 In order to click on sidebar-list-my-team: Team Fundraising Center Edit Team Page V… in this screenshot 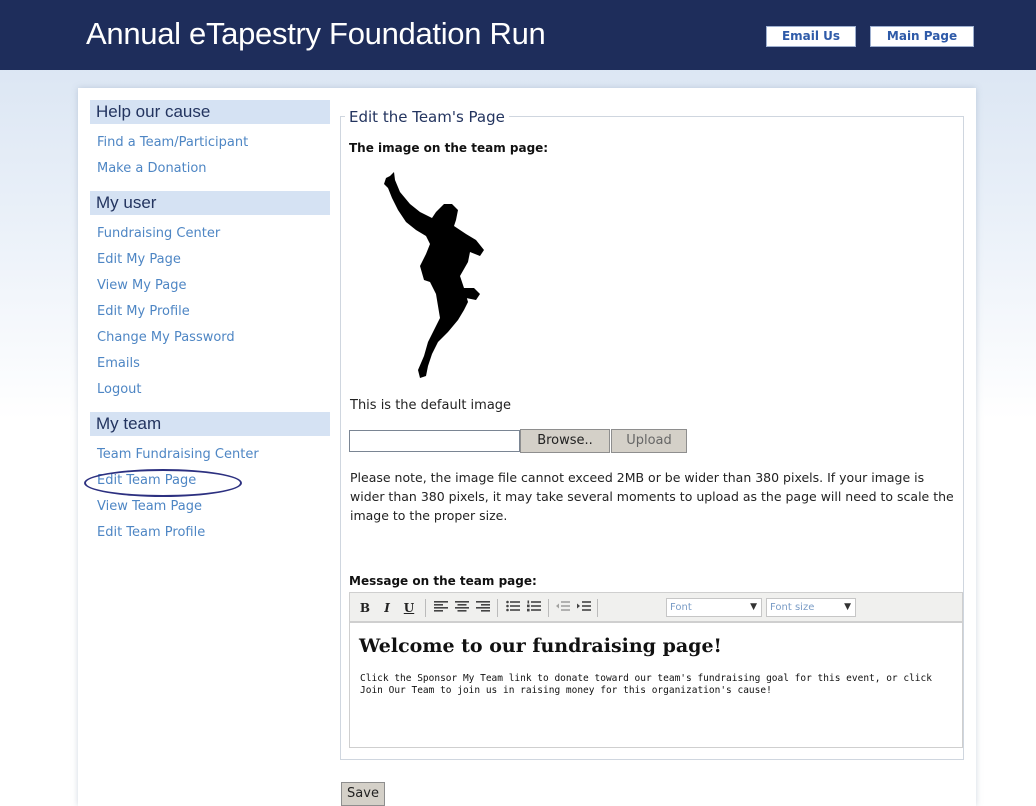, I will do `click(207, 491)`.